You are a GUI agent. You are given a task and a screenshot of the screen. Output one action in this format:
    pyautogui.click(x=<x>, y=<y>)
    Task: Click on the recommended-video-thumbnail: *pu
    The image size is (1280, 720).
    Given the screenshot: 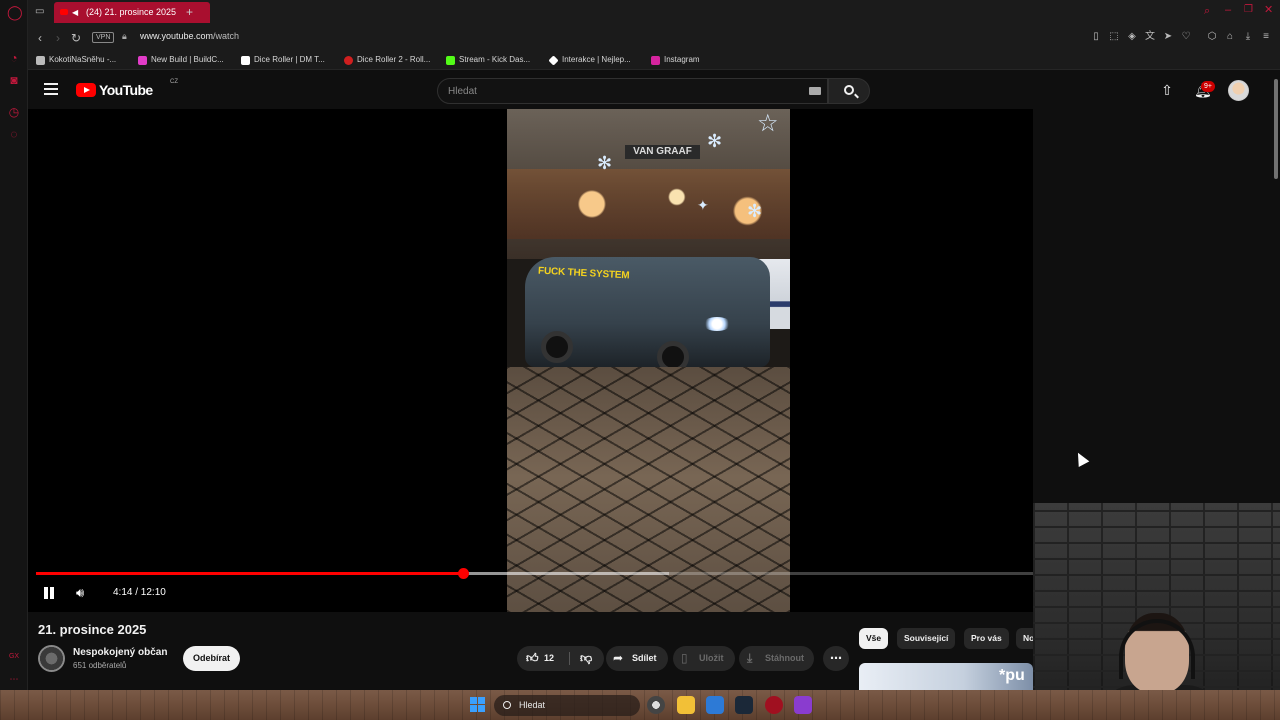 What is the action you would take?
    pyautogui.click(x=946, y=676)
    